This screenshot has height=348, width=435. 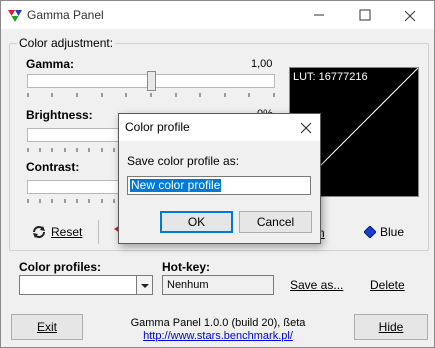 I want to click on blue-label: Blue, so click(x=392, y=232).